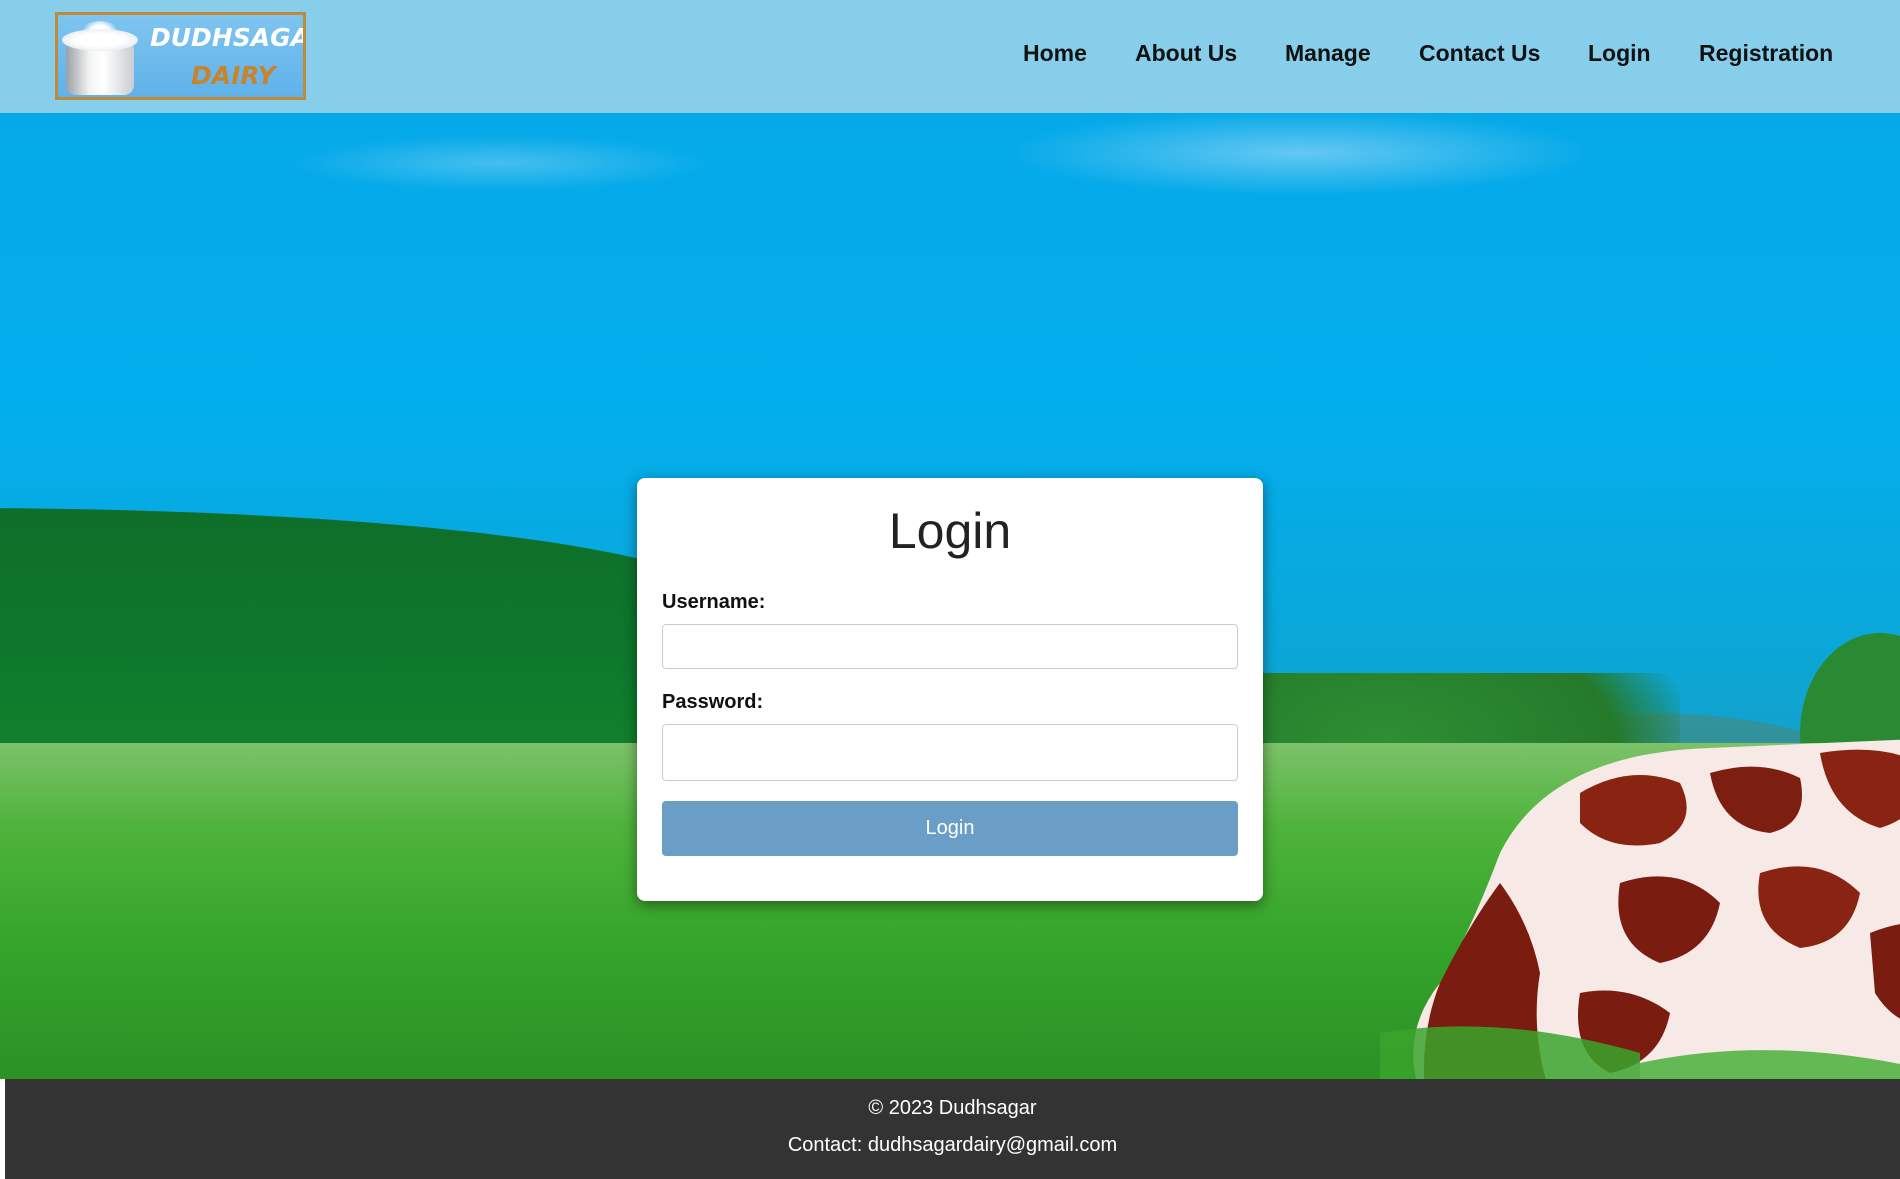  I want to click on username-input, so click(950, 646).